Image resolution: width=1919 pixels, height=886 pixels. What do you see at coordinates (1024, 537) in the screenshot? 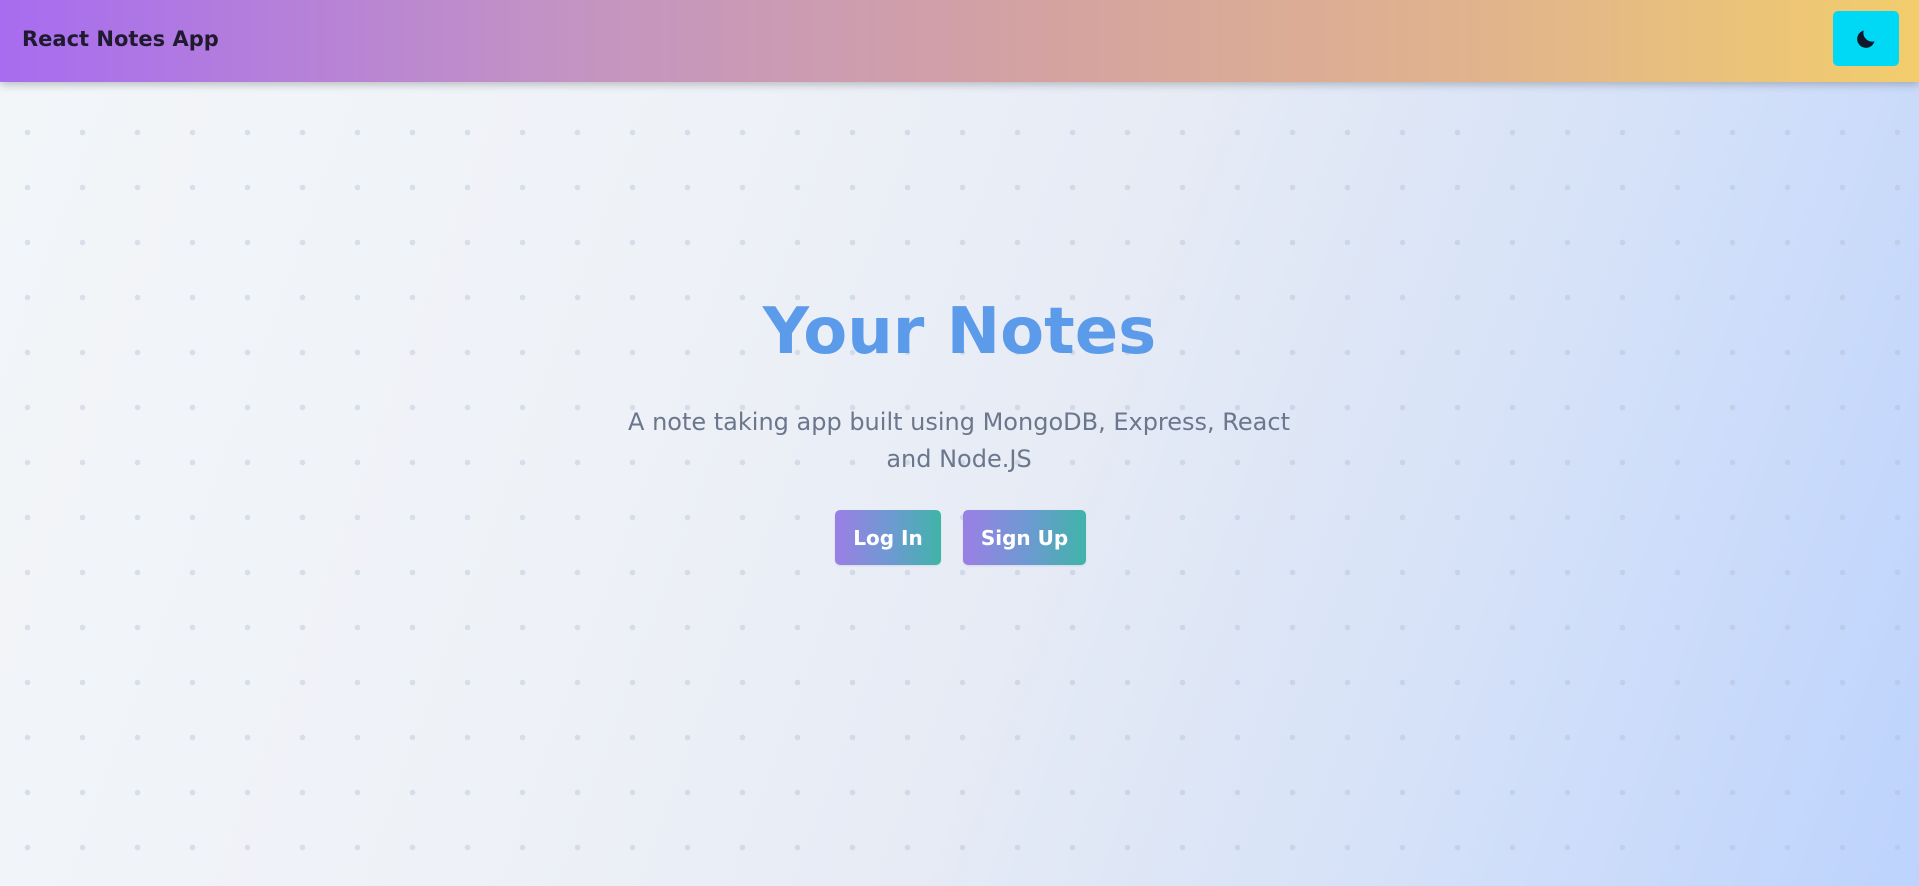
I see `signup-button: Sign Up` at bounding box center [1024, 537].